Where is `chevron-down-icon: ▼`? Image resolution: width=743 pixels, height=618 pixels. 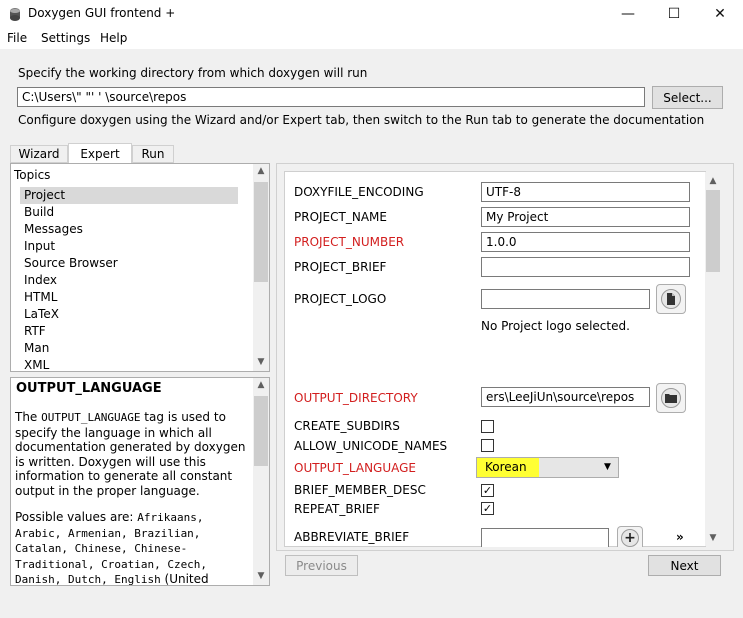 chevron-down-icon: ▼ is located at coordinates (607, 467).